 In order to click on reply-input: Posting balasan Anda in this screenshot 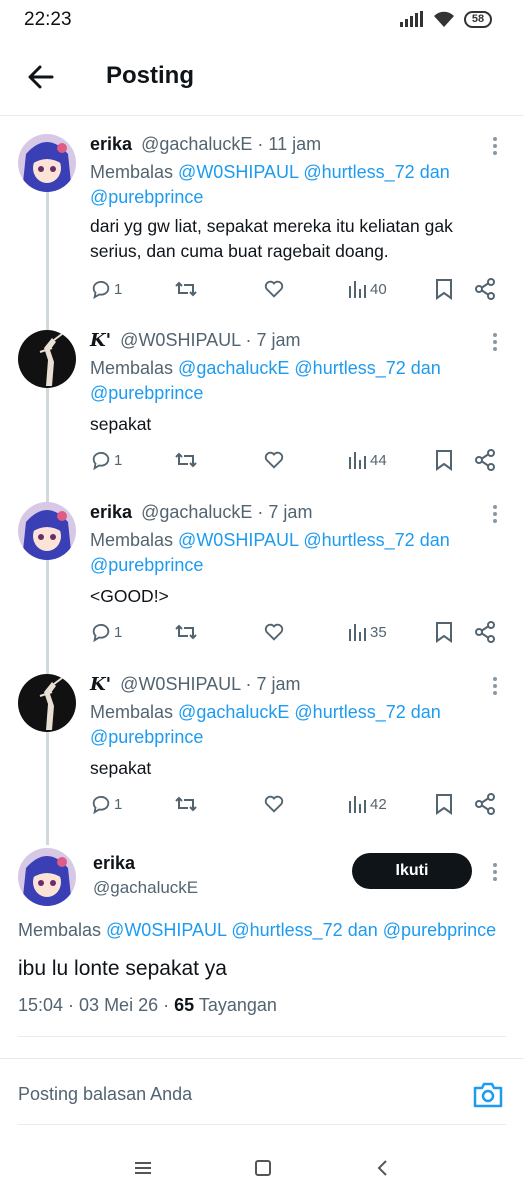, I will do `click(105, 1094)`.